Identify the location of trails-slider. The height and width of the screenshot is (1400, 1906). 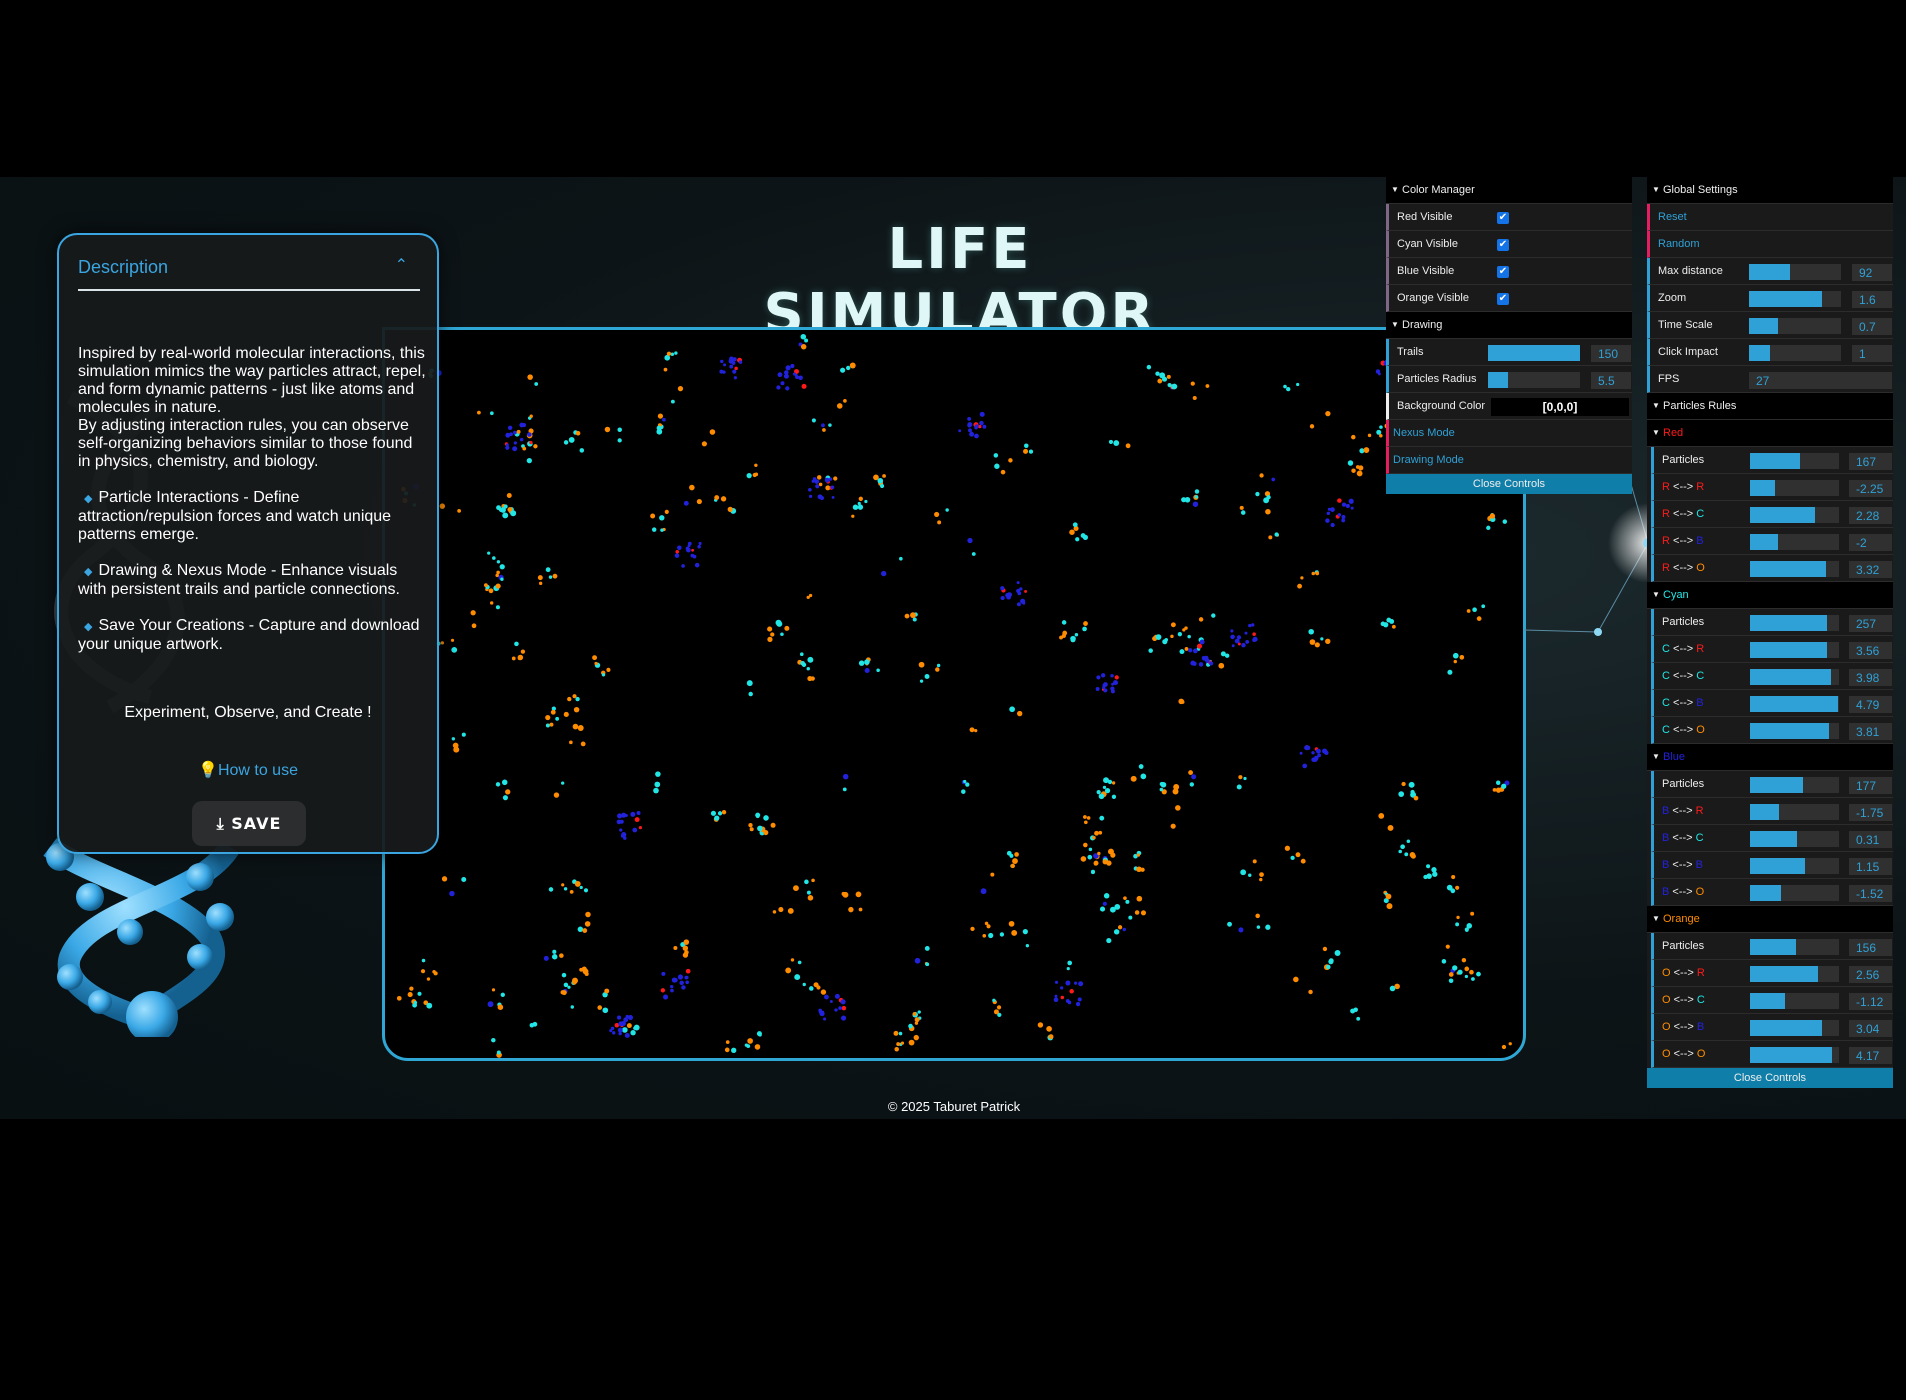
(1534, 353).